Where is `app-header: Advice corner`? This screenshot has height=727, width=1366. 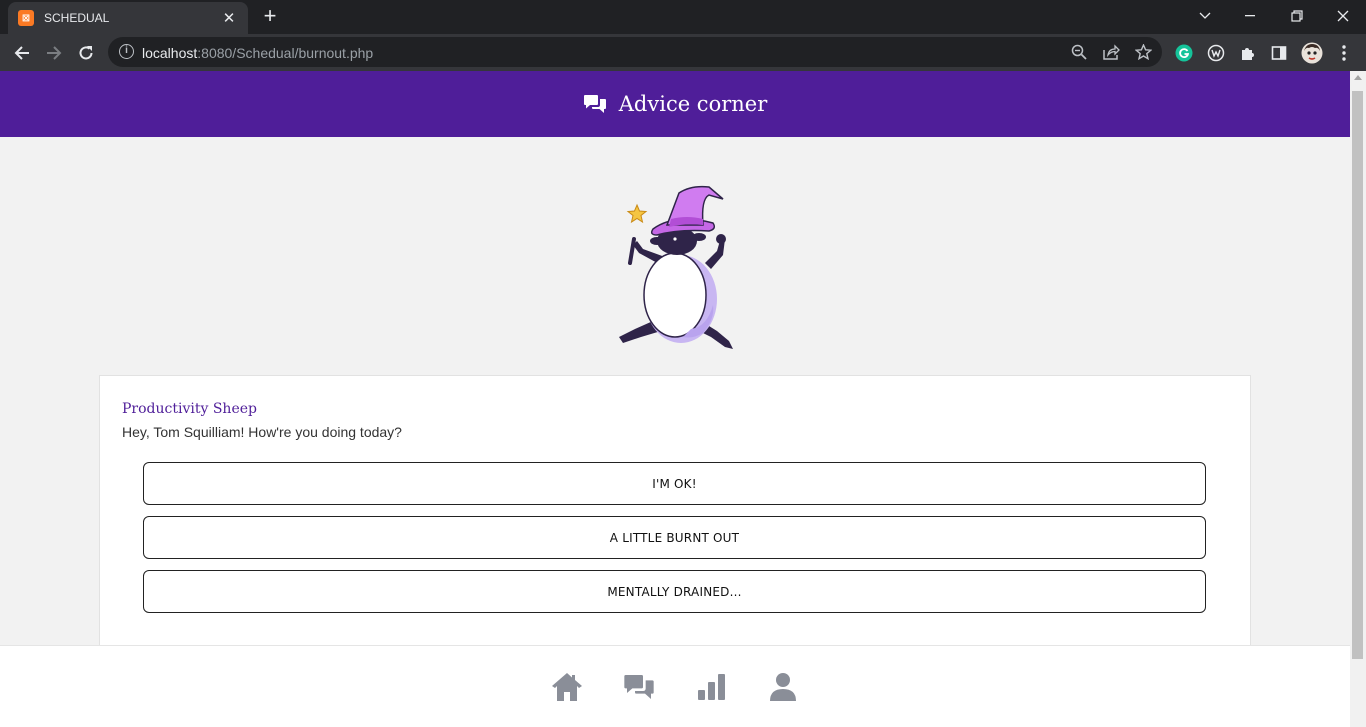
app-header: Advice corner is located at coordinates (675, 104).